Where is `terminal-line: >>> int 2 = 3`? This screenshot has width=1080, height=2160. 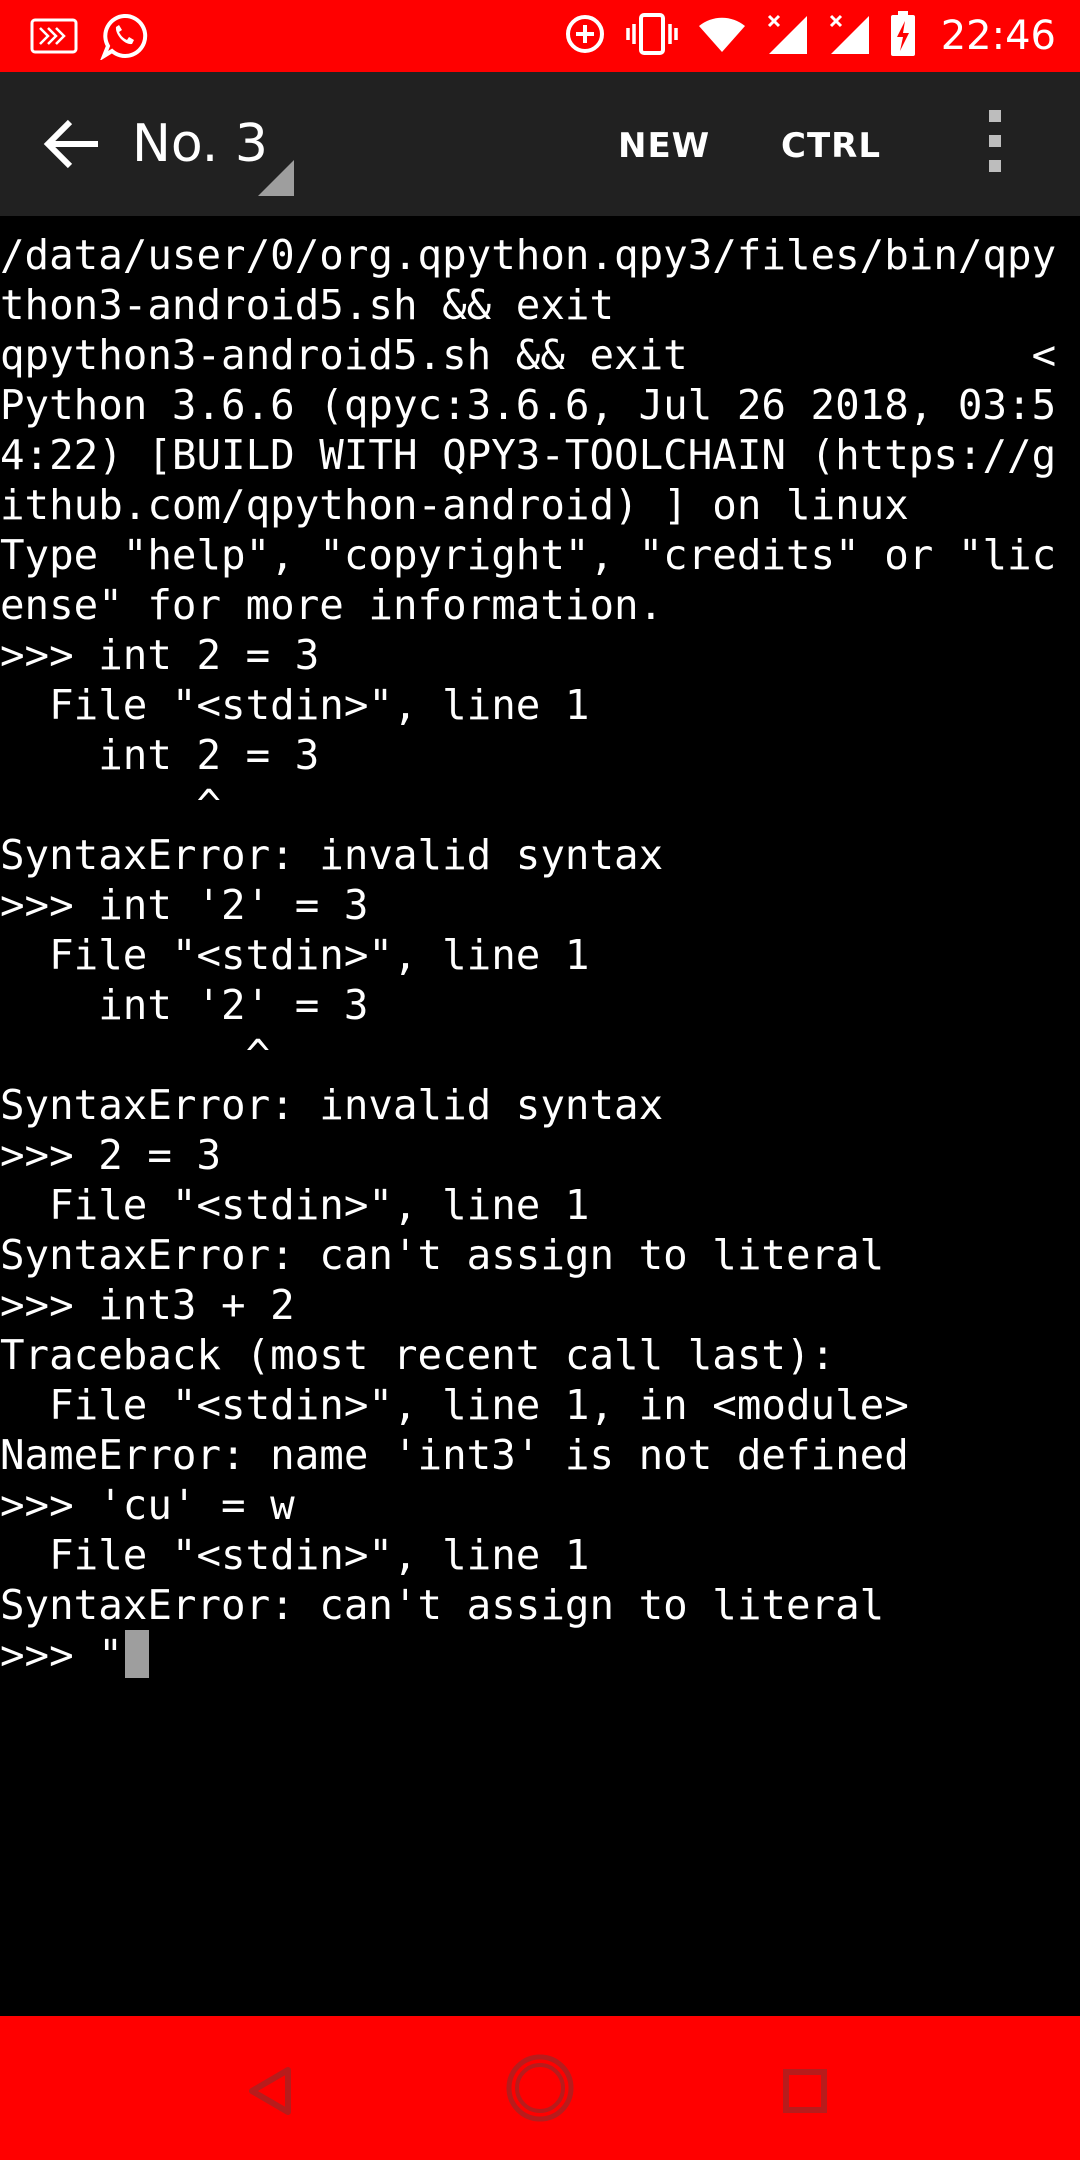
terminal-line: >>> int 2 = 3 is located at coordinates (160, 655).